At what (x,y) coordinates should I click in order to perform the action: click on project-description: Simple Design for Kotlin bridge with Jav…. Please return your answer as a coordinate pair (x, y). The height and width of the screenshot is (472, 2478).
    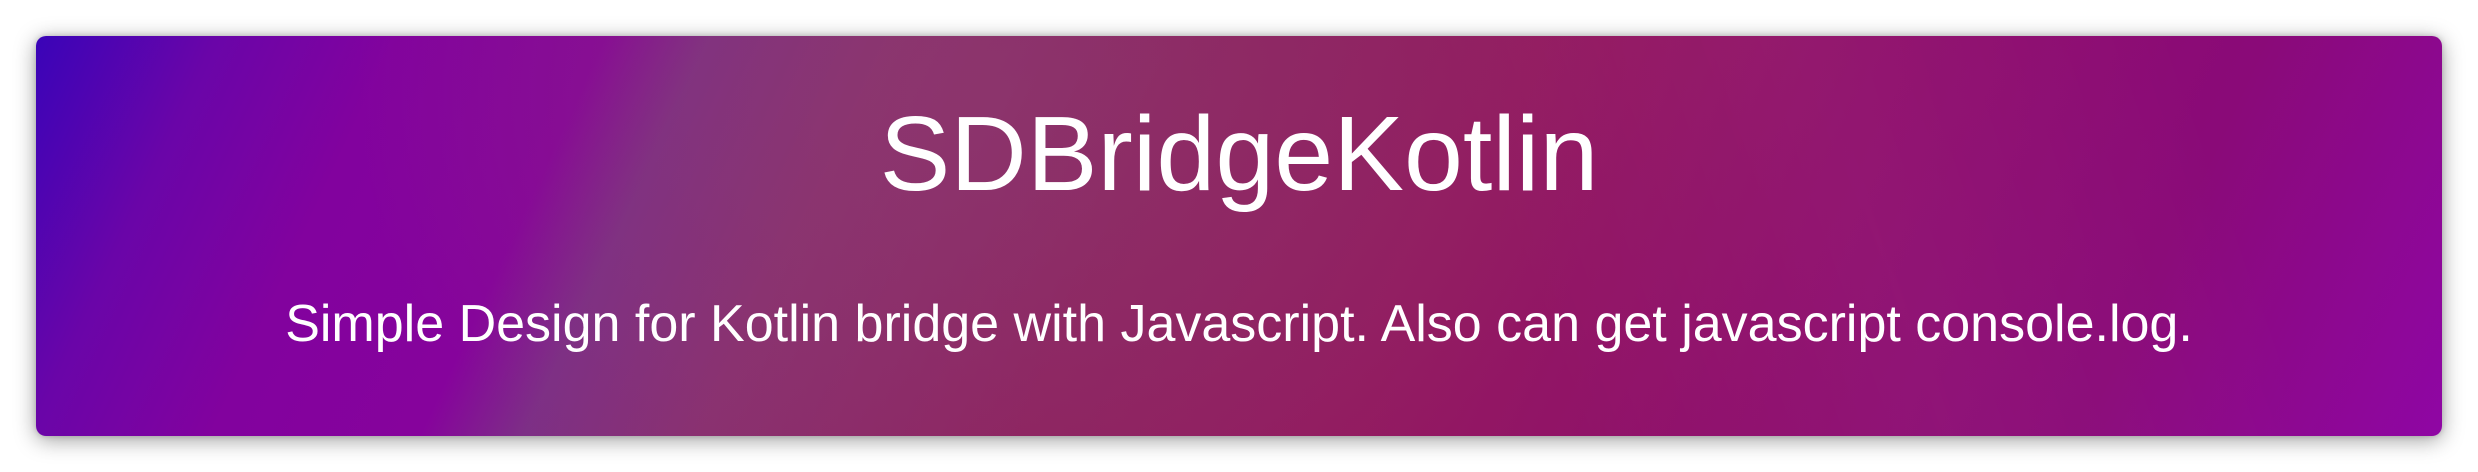
    Looking at the image, I should click on (1239, 324).